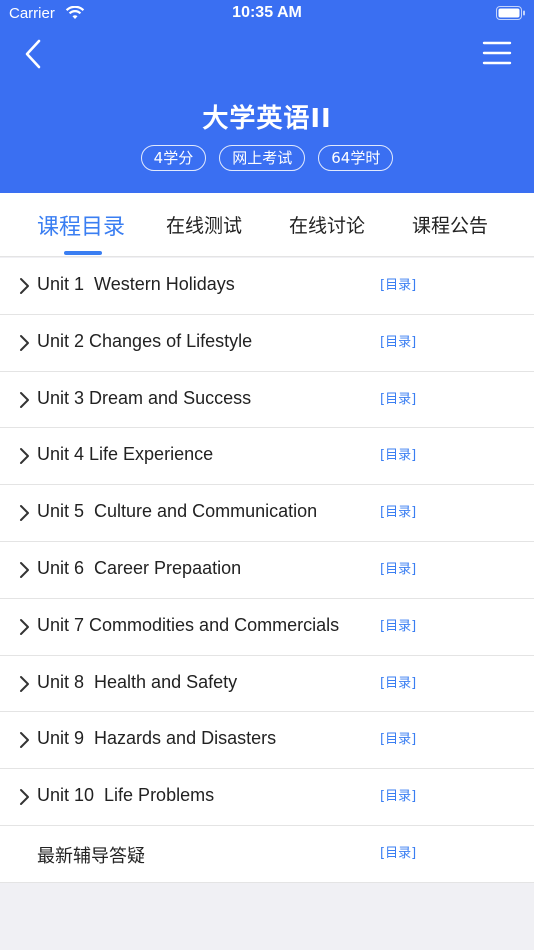  What do you see at coordinates (267, 400) in the screenshot?
I see `list-item: Unit 3 Dream and Success [目录]` at bounding box center [267, 400].